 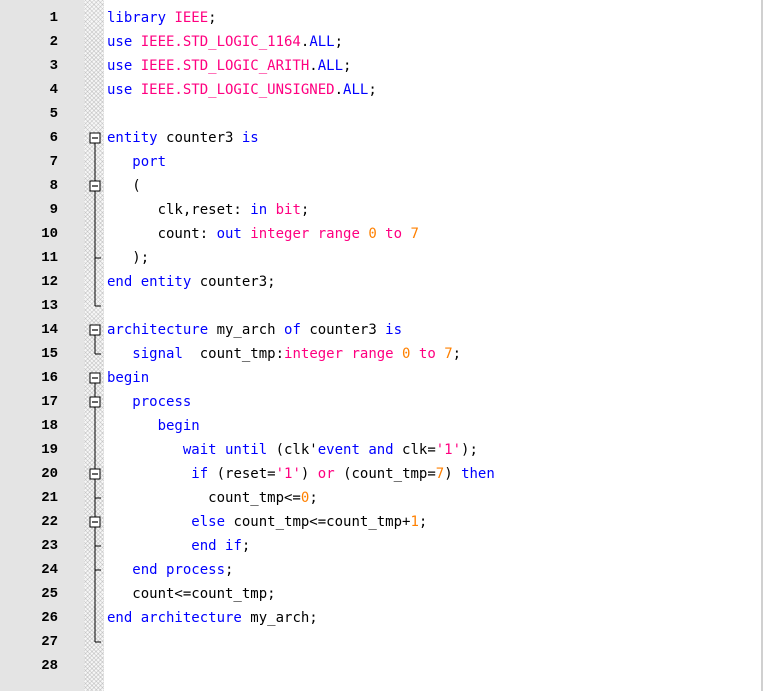 I want to click on code-text: use IEEE.STD_LOGIC_ARITH.ALL;, so click(x=229, y=66).